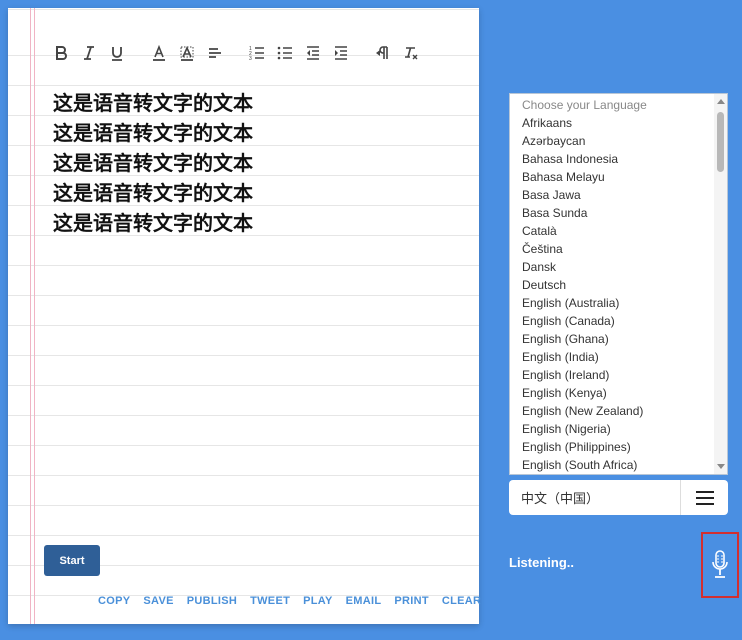 The width and height of the screenshot is (742, 640). I want to click on language-option: English (Ghana), so click(611, 339).